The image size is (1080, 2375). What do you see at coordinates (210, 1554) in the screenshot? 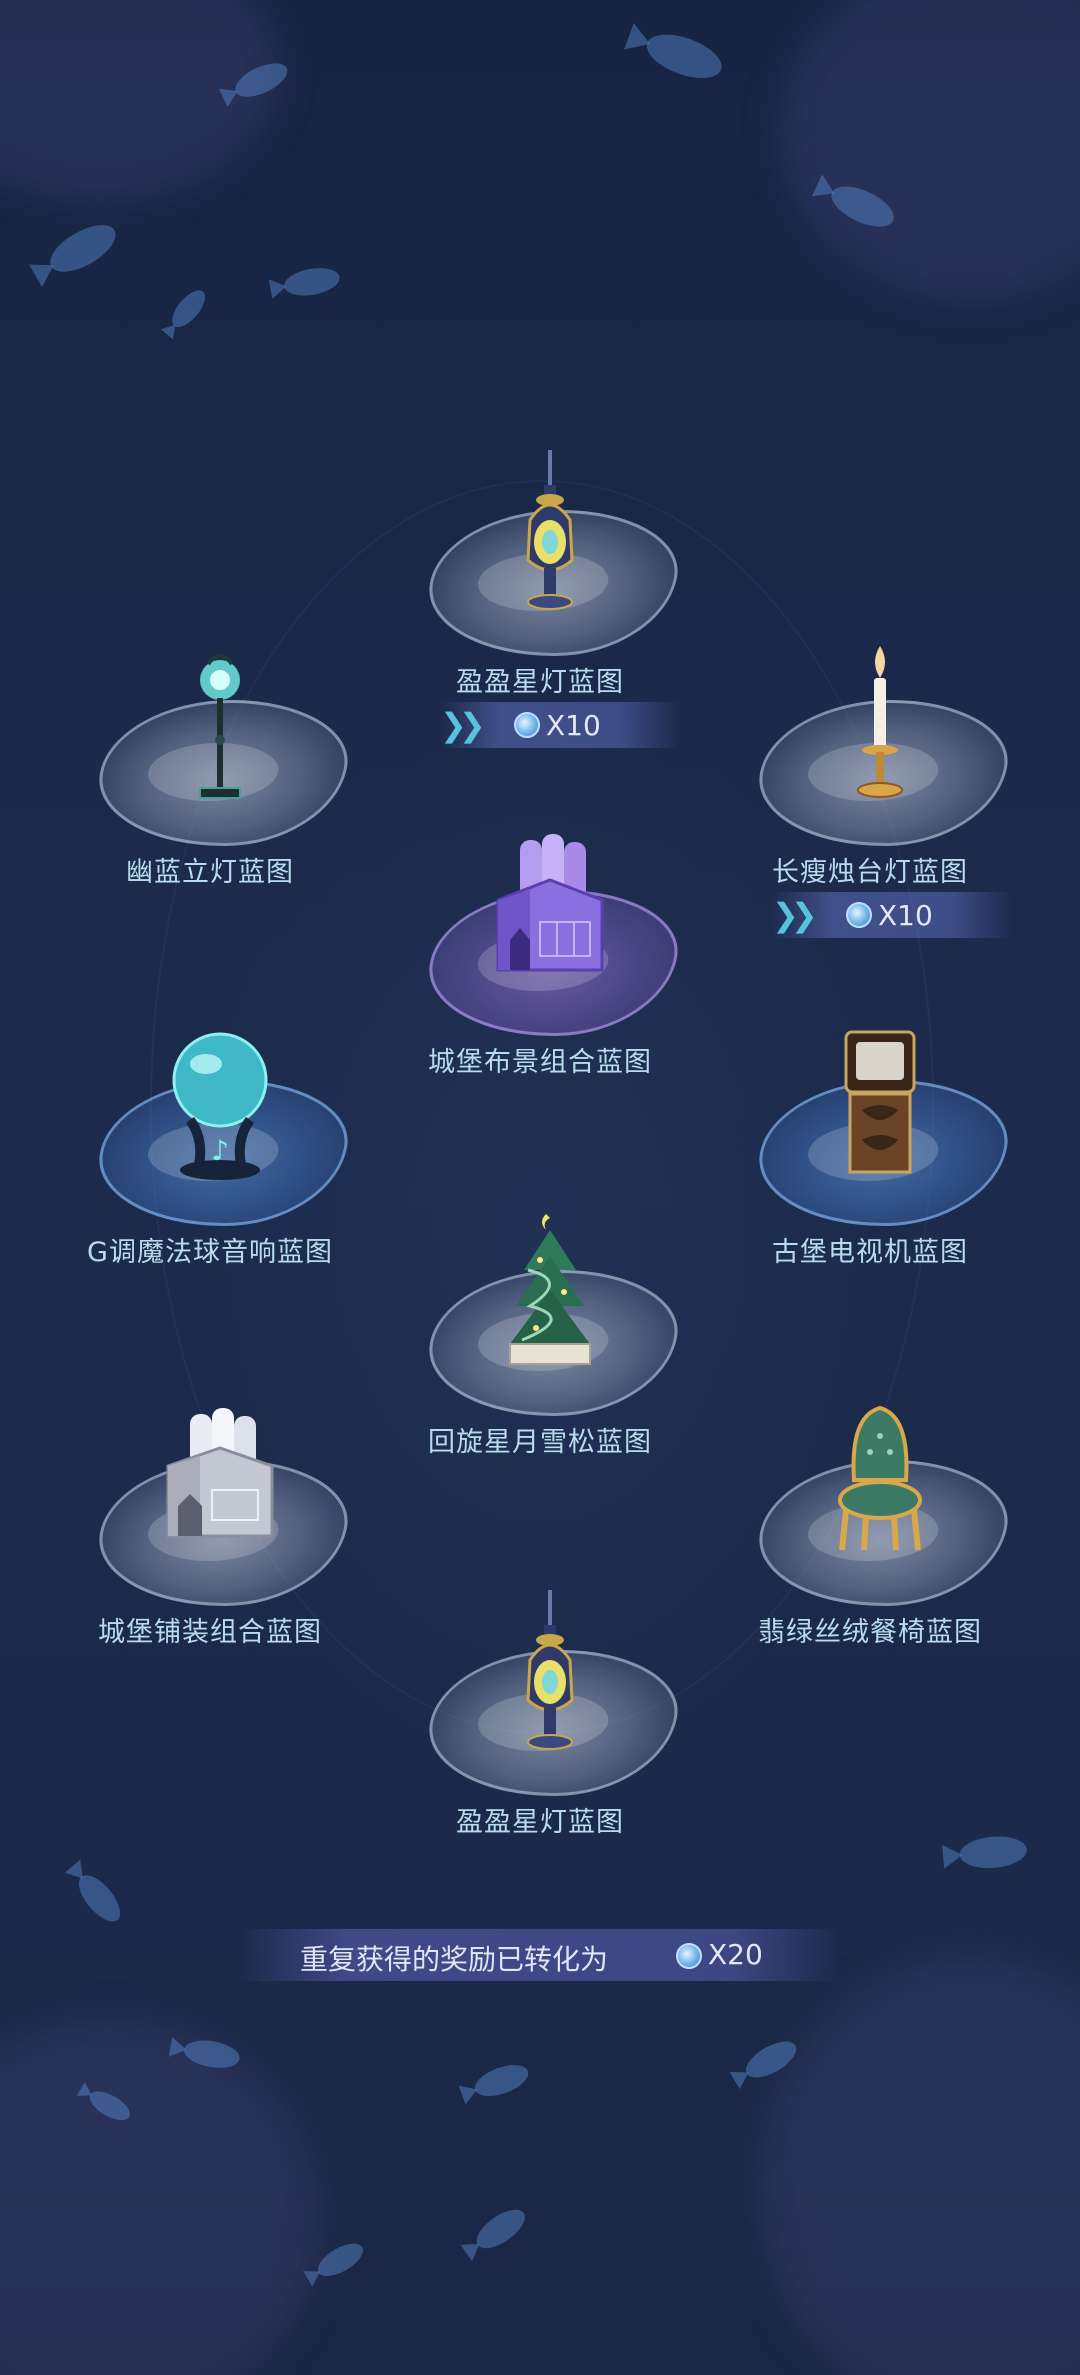
I see `reward-item: 城堡铺装组合蓝图` at bounding box center [210, 1554].